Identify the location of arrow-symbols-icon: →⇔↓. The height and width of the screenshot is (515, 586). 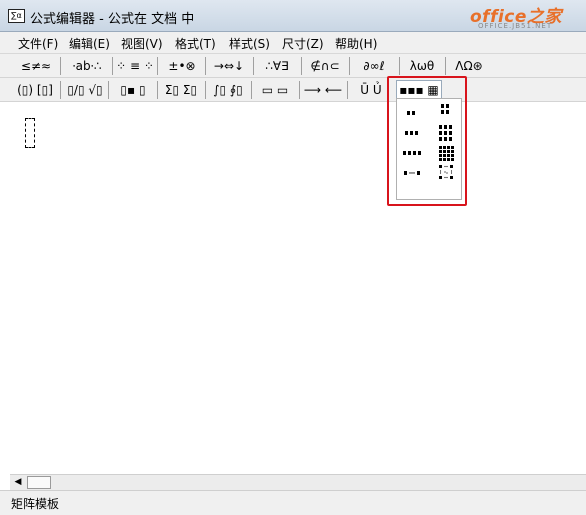
(229, 66).